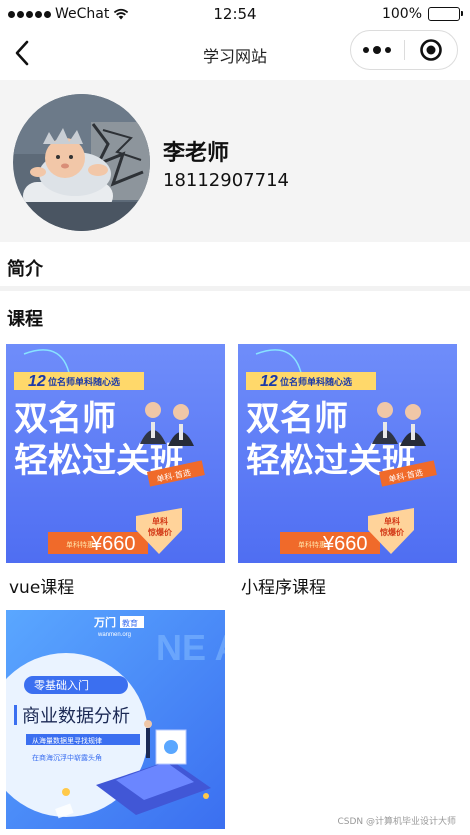 This screenshot has height=835, width=470. What do you see at coordinates (61, 685) in the screenshot?
I see `banner-pill: 零基础入门` at bounding box center [61, 685].